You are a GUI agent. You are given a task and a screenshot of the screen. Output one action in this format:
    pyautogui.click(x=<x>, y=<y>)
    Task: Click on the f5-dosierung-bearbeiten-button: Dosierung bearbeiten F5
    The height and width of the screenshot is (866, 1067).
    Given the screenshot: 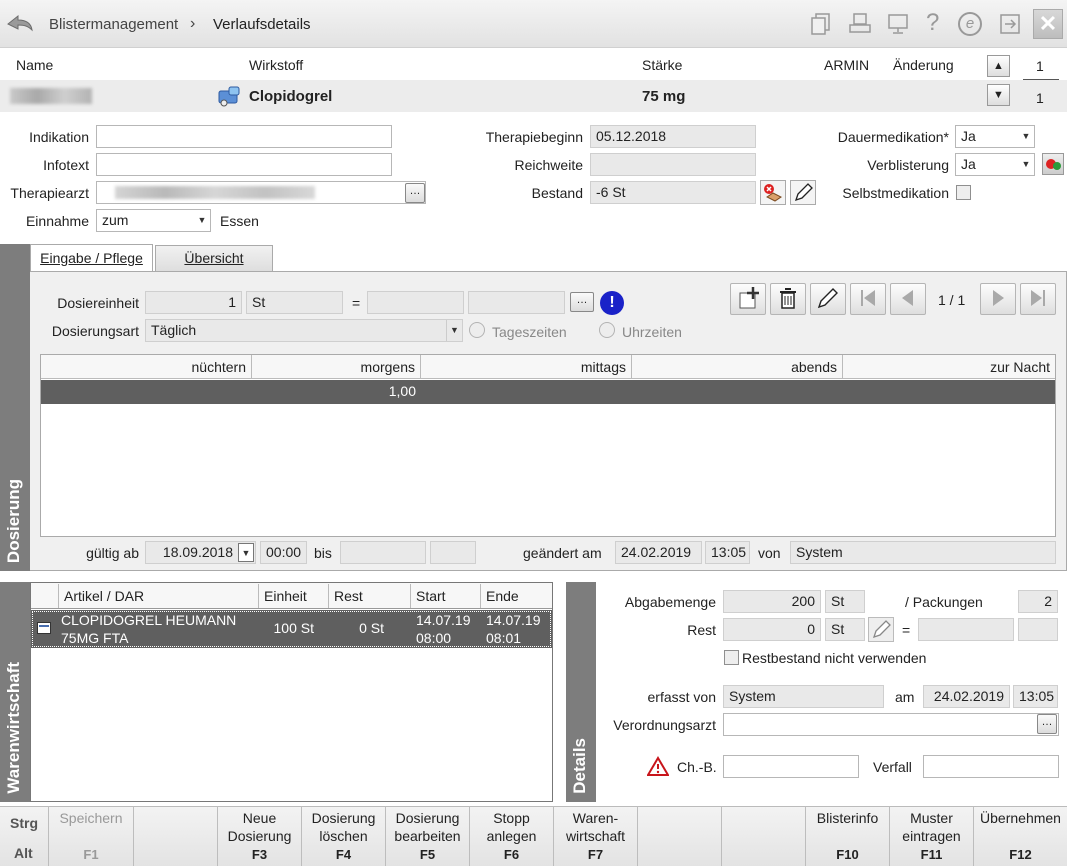 What is the action you would take?
    pyautogui.click(x=428, y=836)
    